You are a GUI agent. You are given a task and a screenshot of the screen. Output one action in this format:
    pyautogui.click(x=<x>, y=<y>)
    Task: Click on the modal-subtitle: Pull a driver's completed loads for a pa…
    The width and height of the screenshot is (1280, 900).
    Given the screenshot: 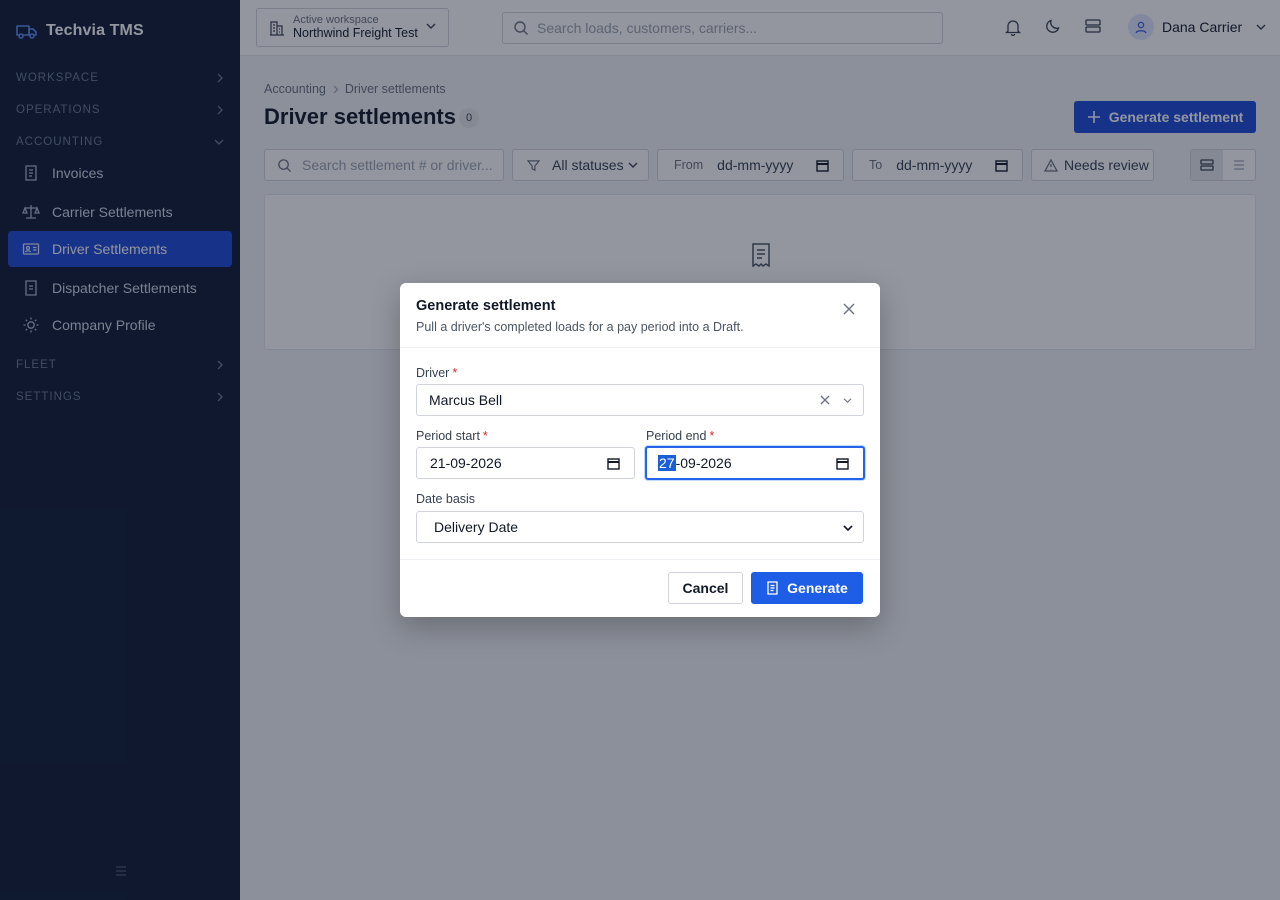 What is the action you would take?
    pyautogui.click(x=580, y=327)
    